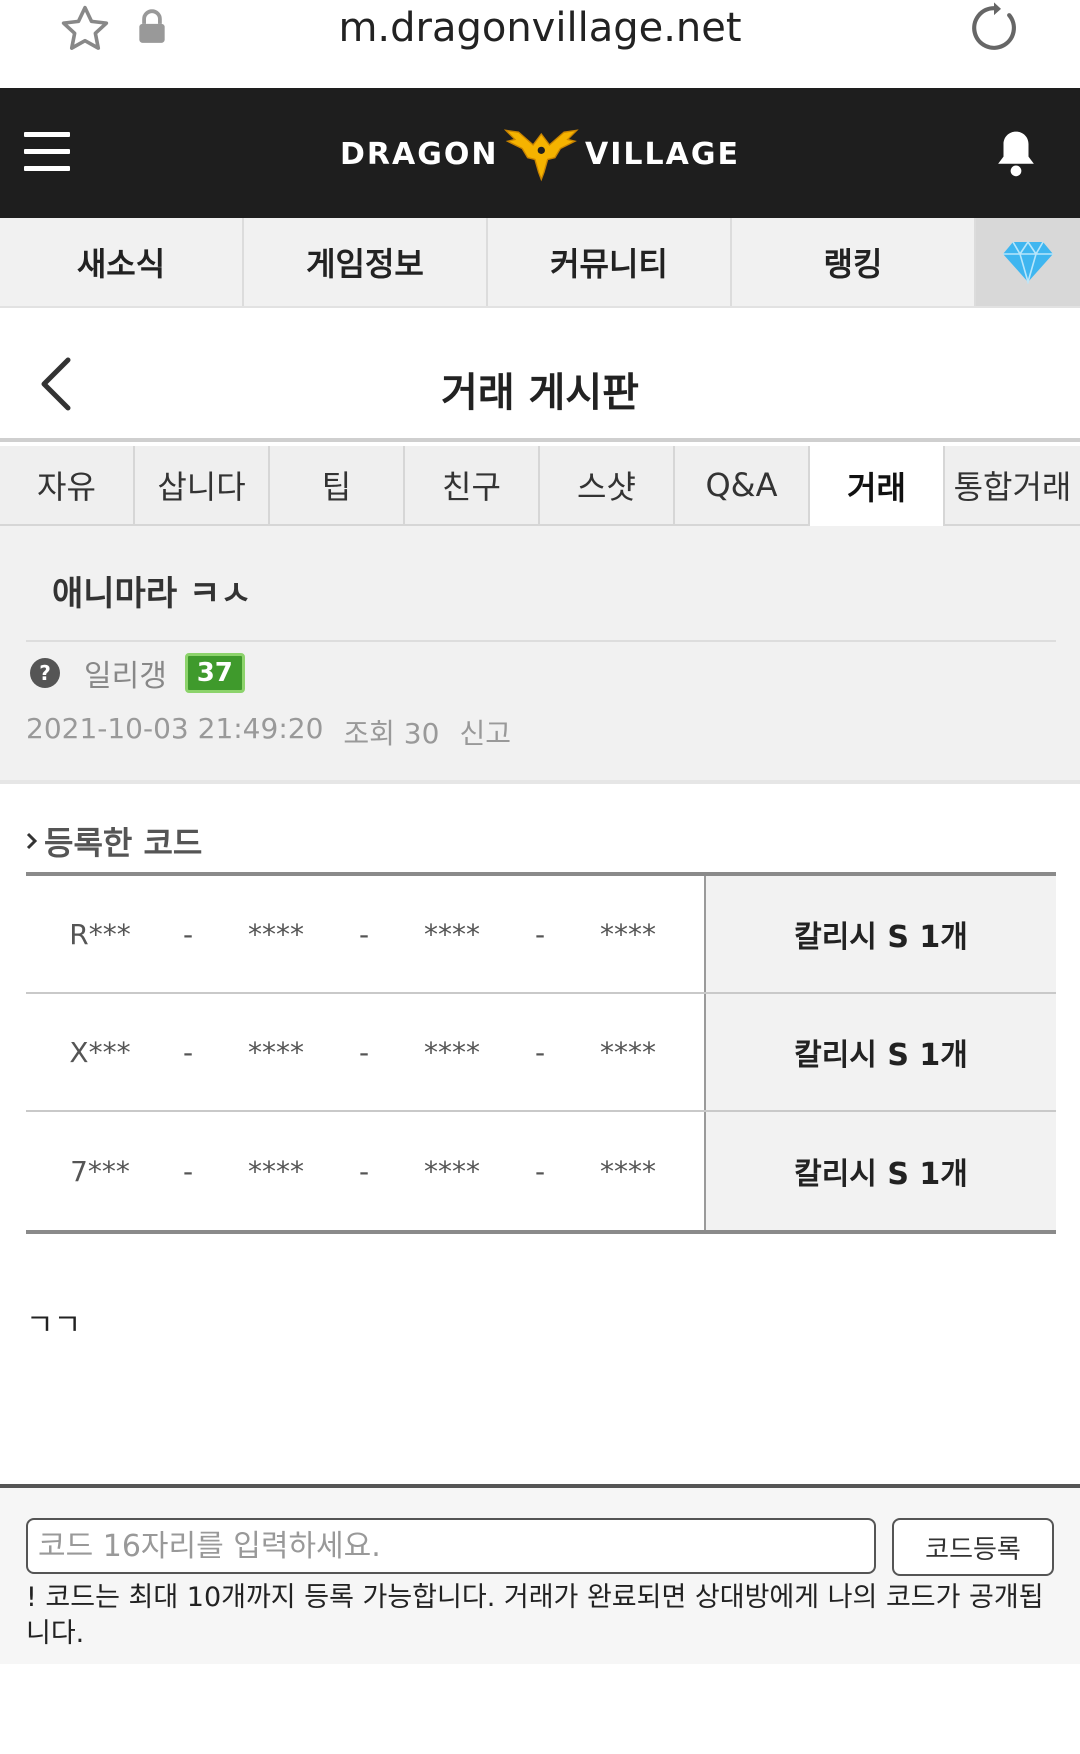 This screenshot has width=1080, height=1754. Describe the element at coordinates (1016, 153) in the screenshot. I see `bell-icon` at that location.